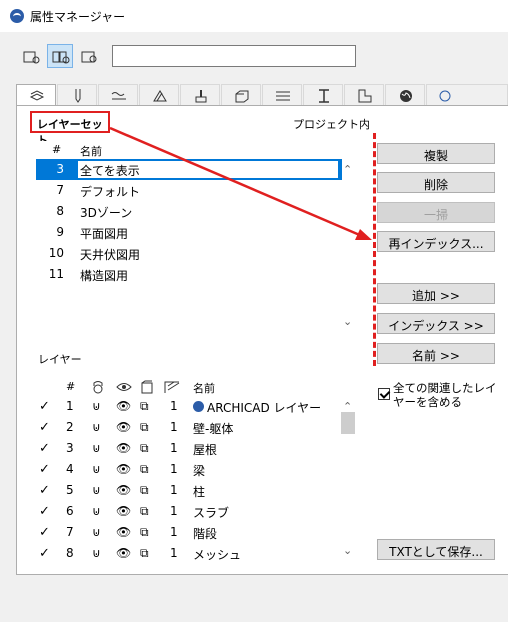 This screenshot has width=508, height=622. Describe the element at coordinates (189, 532) in the screenshot. I see `table-row: ✓ 7 ⊍ 👁 ⧉ 1 階段` at that location.